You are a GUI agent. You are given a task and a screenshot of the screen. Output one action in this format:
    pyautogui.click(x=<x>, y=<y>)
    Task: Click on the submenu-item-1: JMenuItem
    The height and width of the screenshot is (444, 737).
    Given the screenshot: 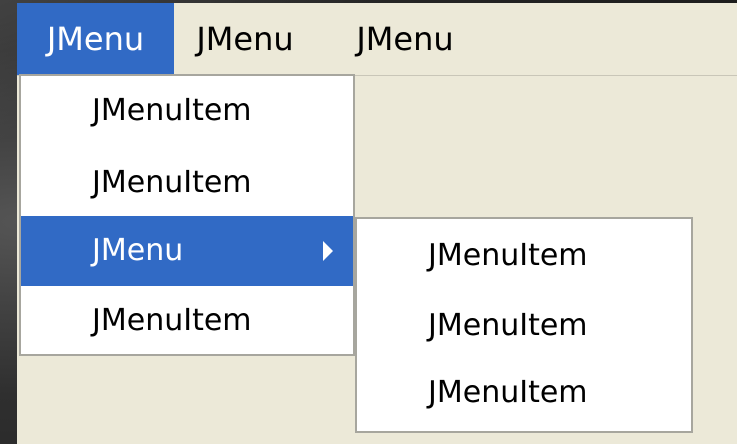 What is the action you would take?
    pyautogui.click(x=524, y=256)
    